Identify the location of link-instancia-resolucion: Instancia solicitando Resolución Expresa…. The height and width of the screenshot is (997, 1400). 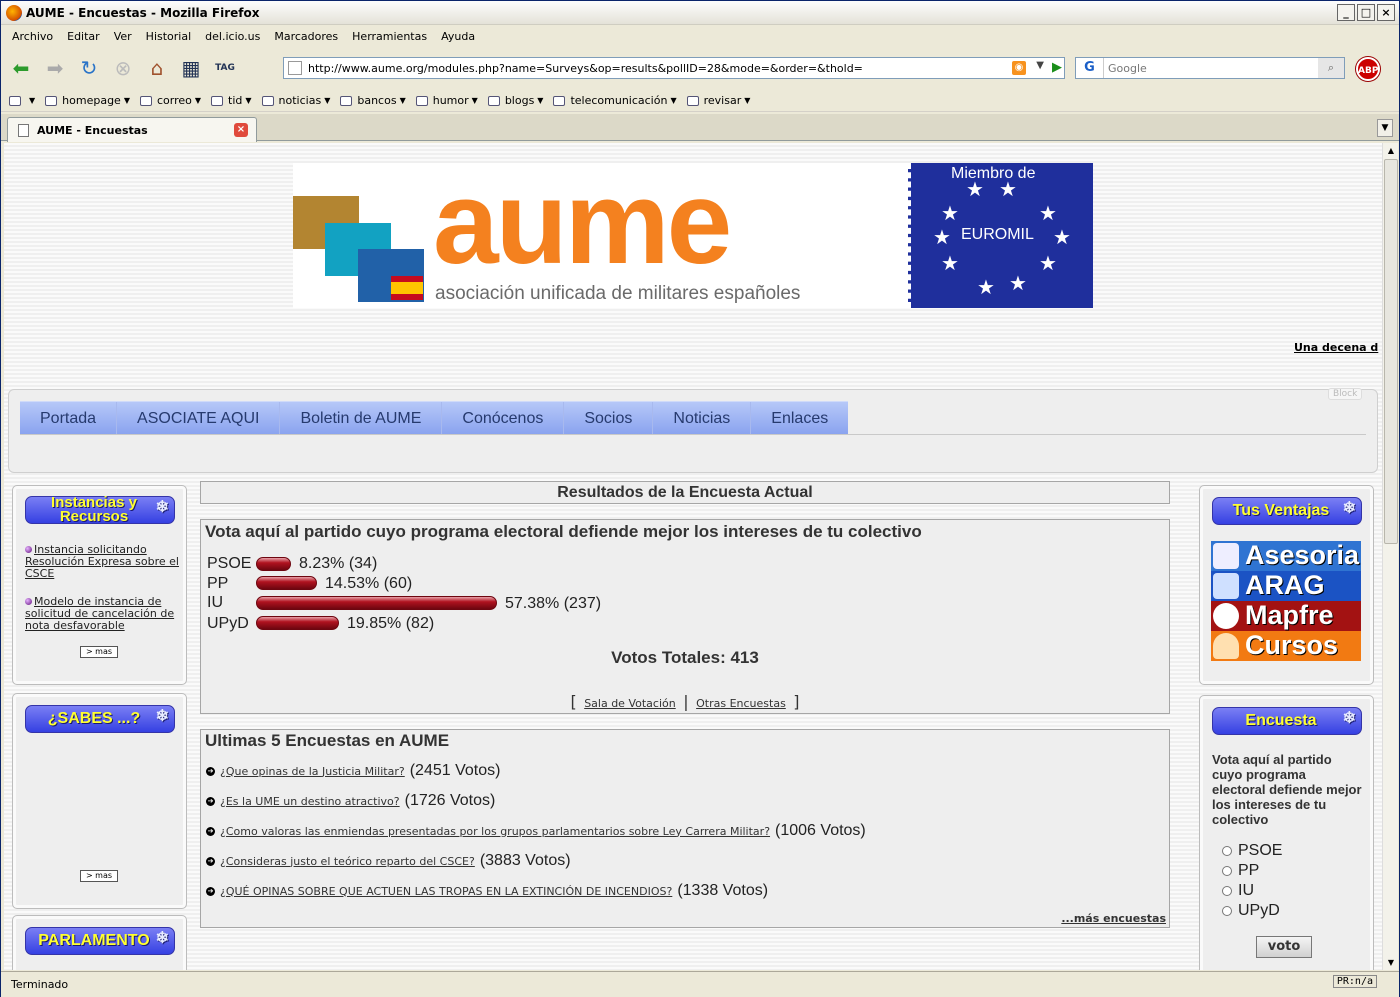
(102, 562).